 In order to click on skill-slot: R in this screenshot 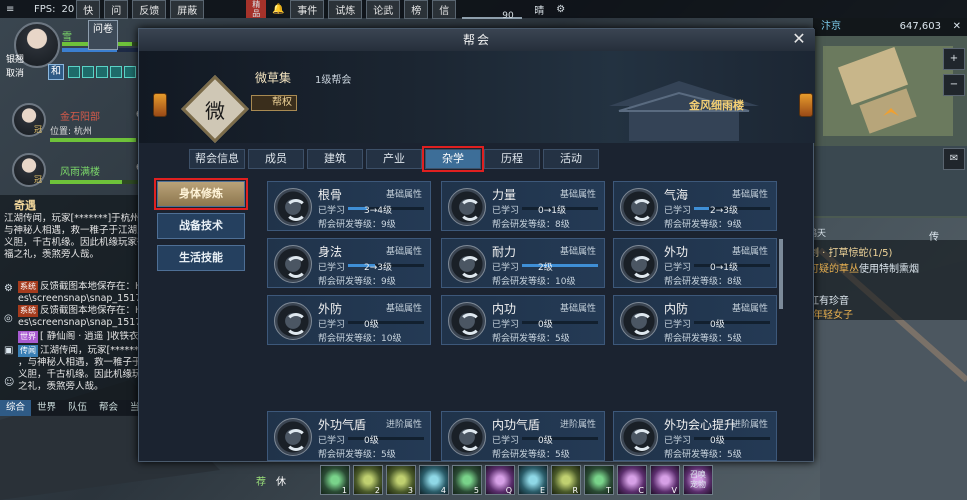, I will do `click(566, 480)`.